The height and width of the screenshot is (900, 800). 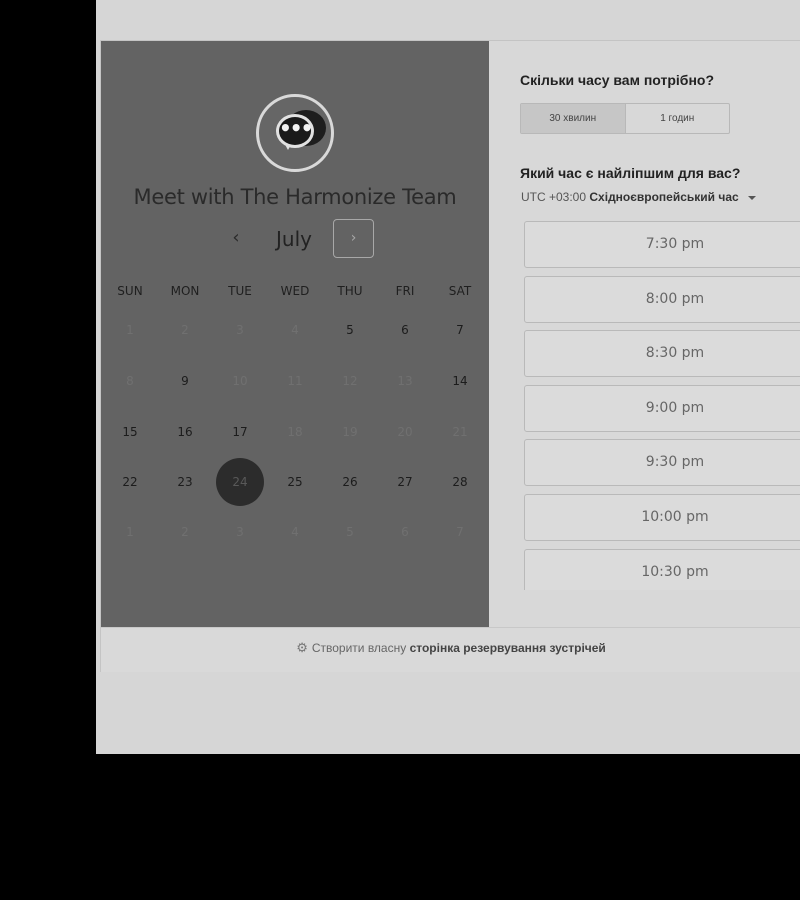 What do you see at coordinates (507, 648) in the screenshot?
I see `footer-bold-text: сторінка резервування зустрічей` at bounding box center [507, 648].